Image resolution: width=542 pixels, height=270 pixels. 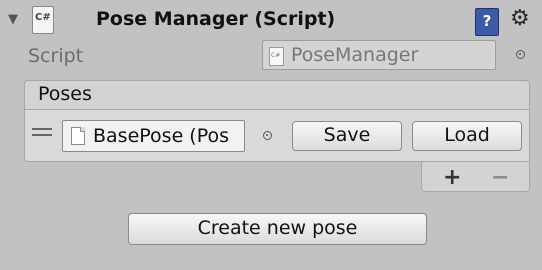 What do you see at coordinates (56, 56) in the screenshot?
I see `script-label: Script` at bounding box center [56, 56].